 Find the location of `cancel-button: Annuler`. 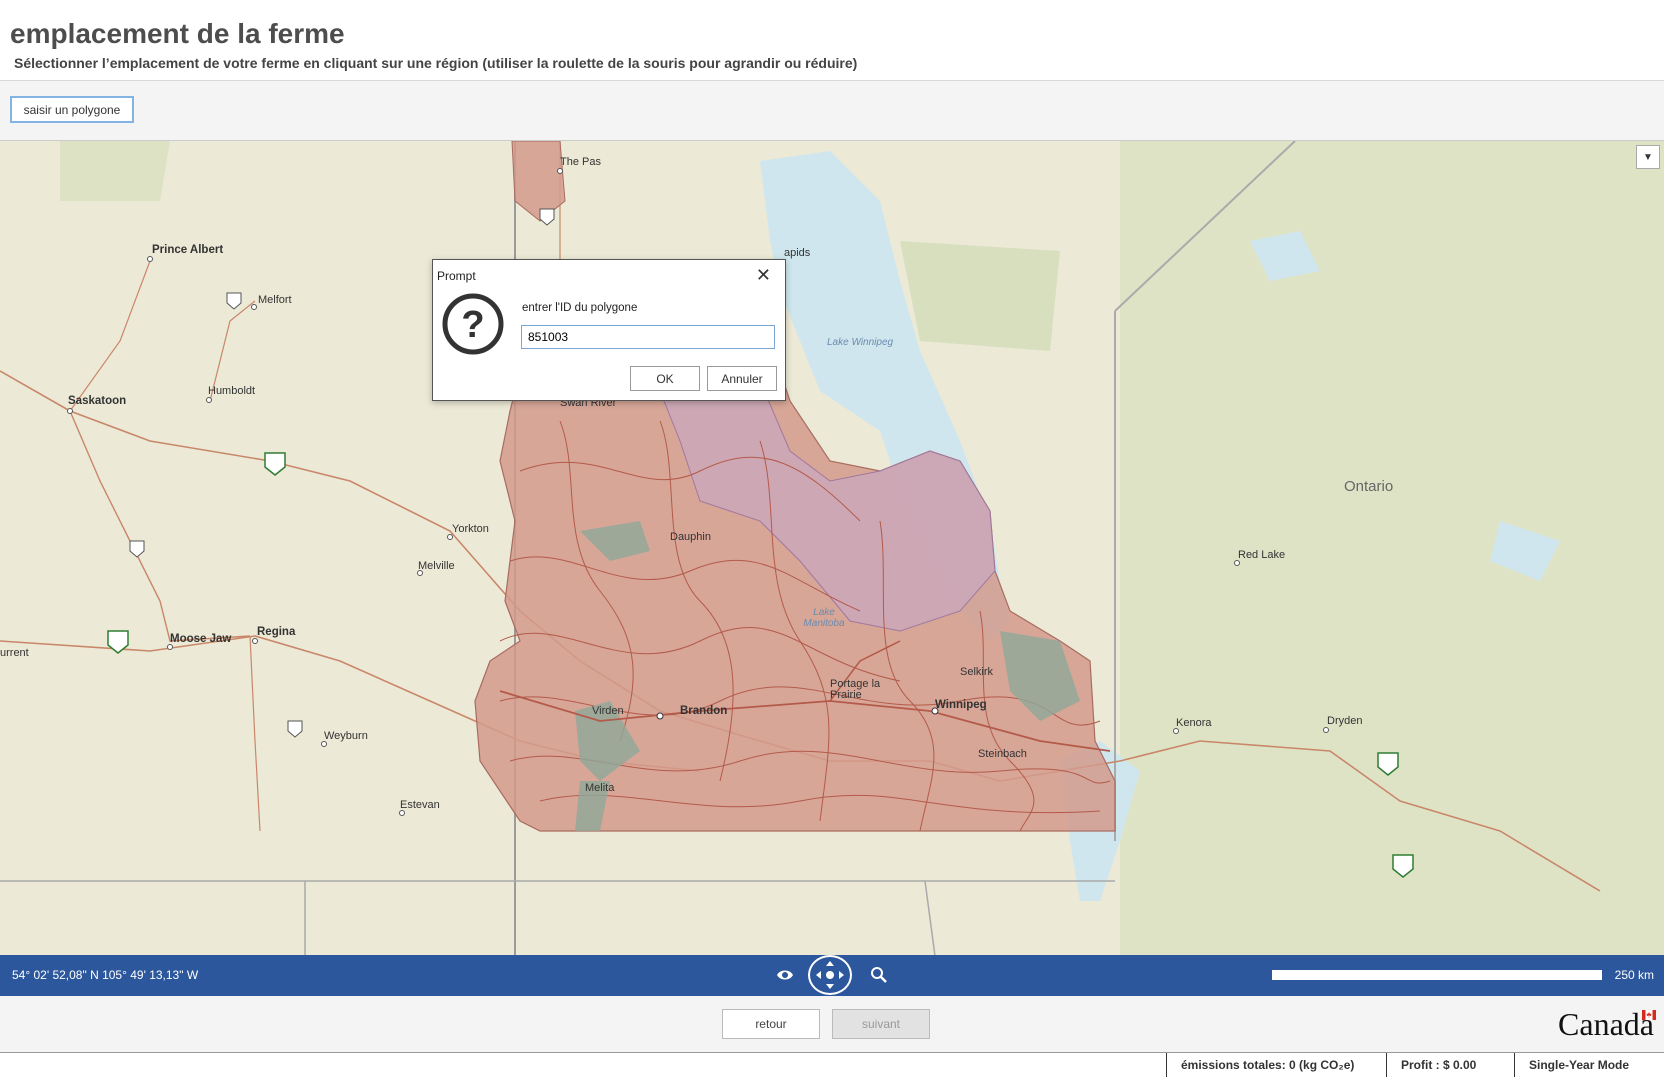

cancel-button: Annuler is located at coordinates (742, 378).